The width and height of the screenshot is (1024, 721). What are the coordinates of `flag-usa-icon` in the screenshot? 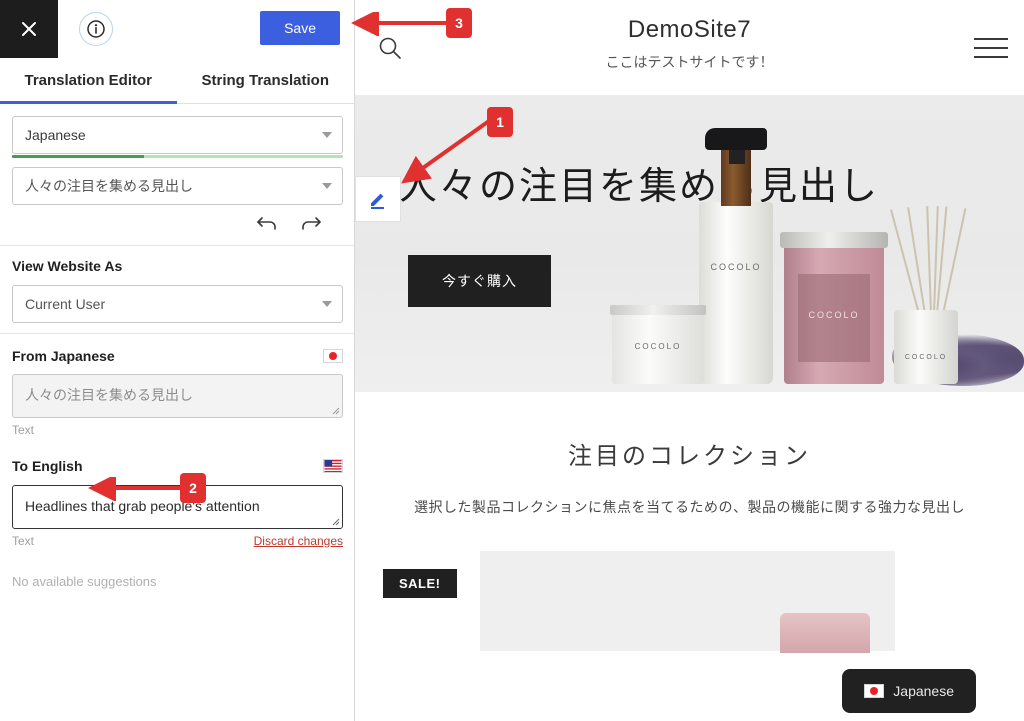 It's located at (333, 466).